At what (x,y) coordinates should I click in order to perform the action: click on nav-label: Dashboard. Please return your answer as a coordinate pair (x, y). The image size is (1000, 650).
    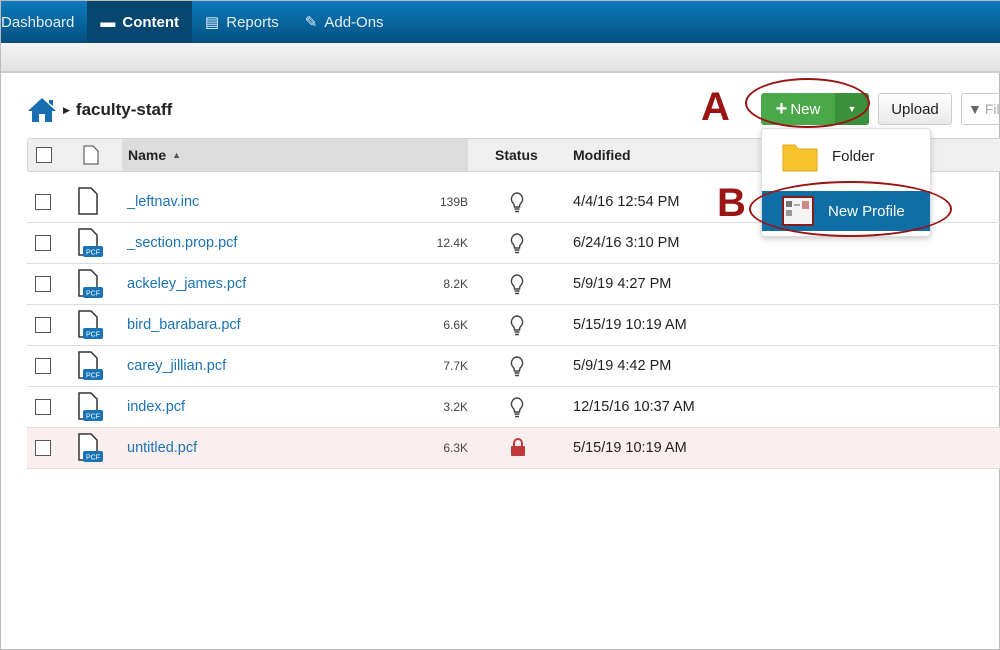
    Looking at the image, I should click on (38, 22).